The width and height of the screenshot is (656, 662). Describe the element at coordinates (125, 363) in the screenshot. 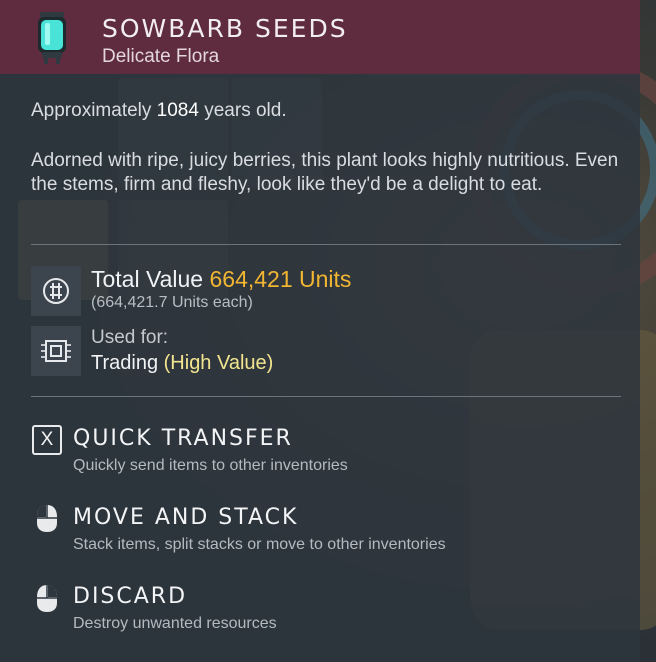

I see `usage-use: Trading` at that location.